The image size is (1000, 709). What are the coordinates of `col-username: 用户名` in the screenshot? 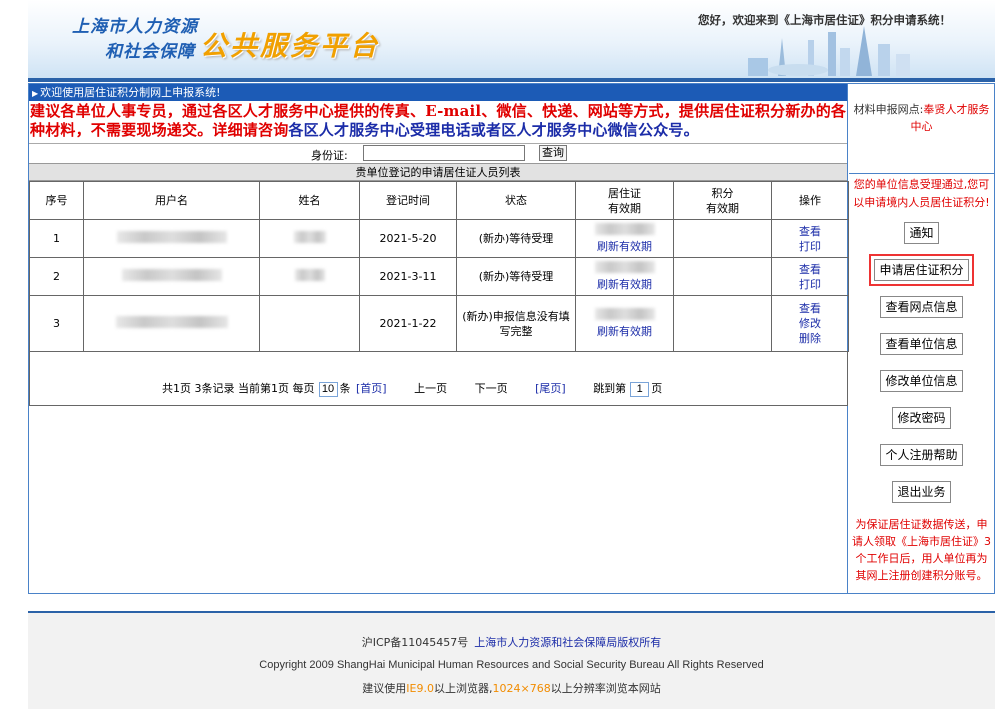 It's located at (171, 200).